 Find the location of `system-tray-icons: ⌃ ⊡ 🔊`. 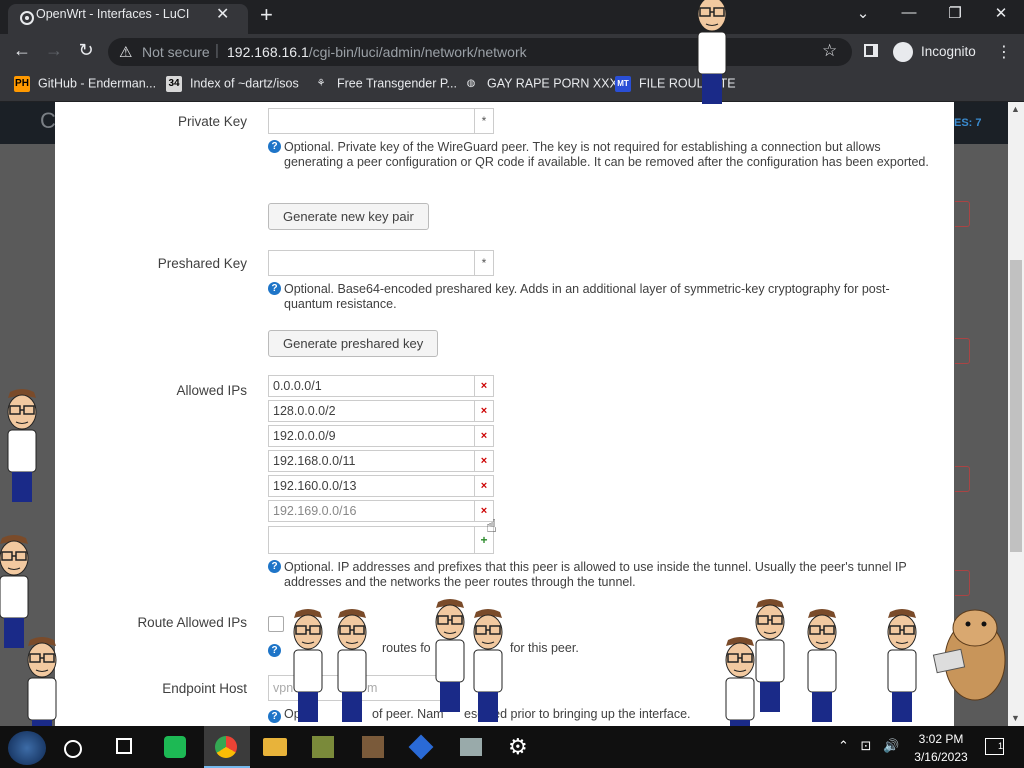

system-tray-icons: ⌃ ⊡ 🔊 is located at coordinates (870, 746).